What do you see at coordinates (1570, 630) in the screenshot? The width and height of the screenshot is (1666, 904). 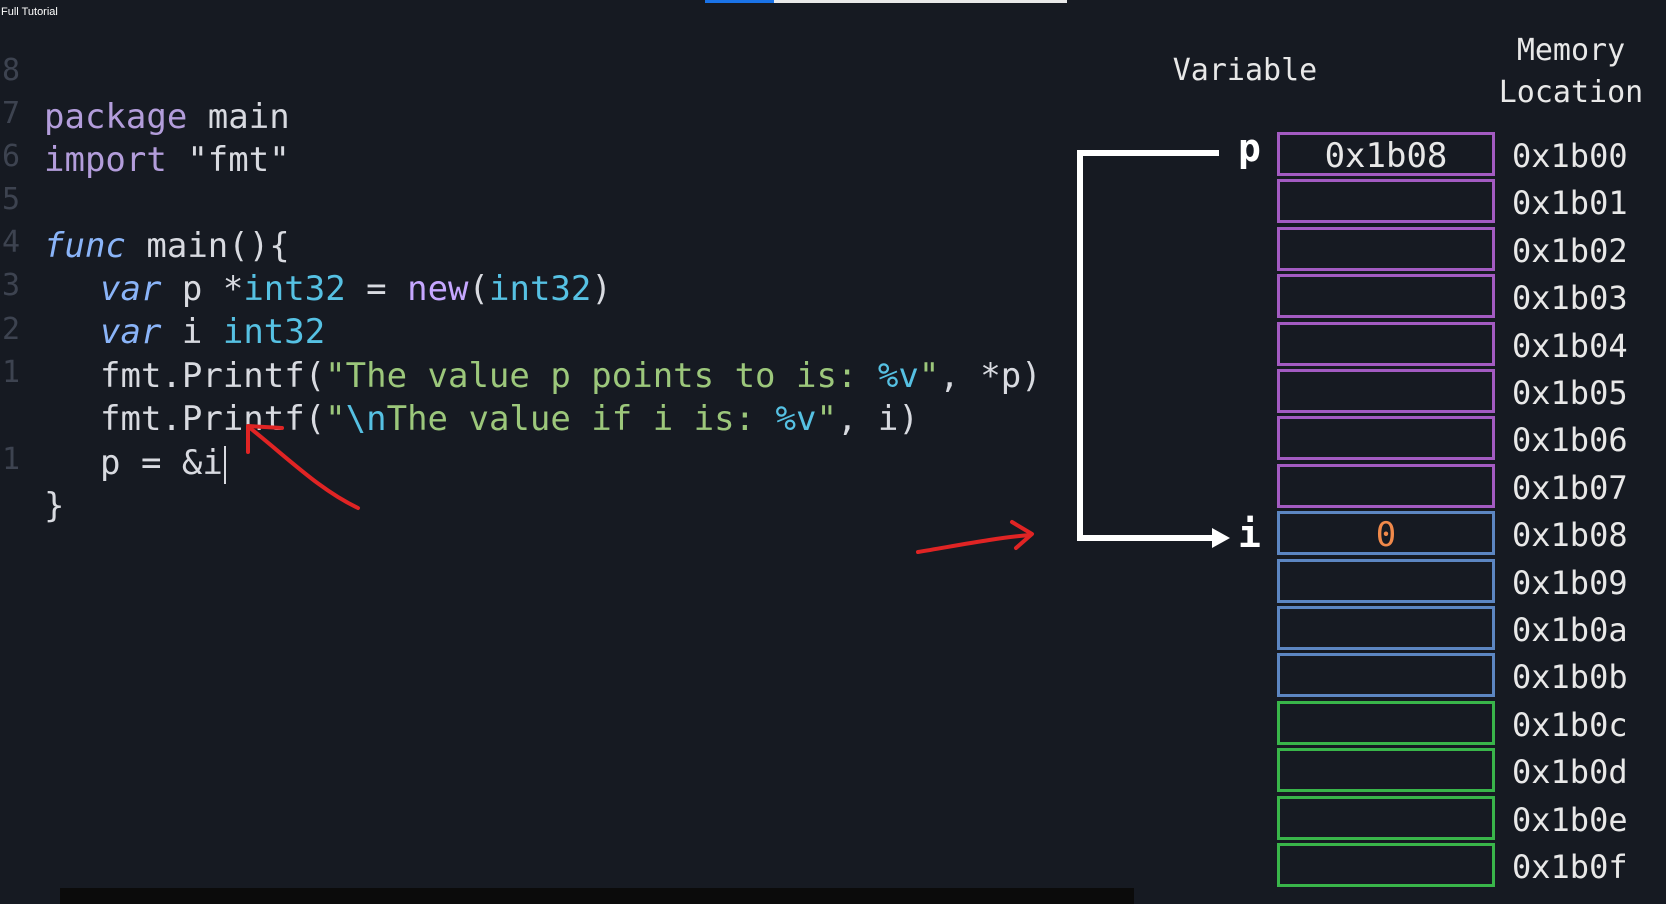 I see `memory-address: 0x1b0a` at bounding box center [1570, 630].